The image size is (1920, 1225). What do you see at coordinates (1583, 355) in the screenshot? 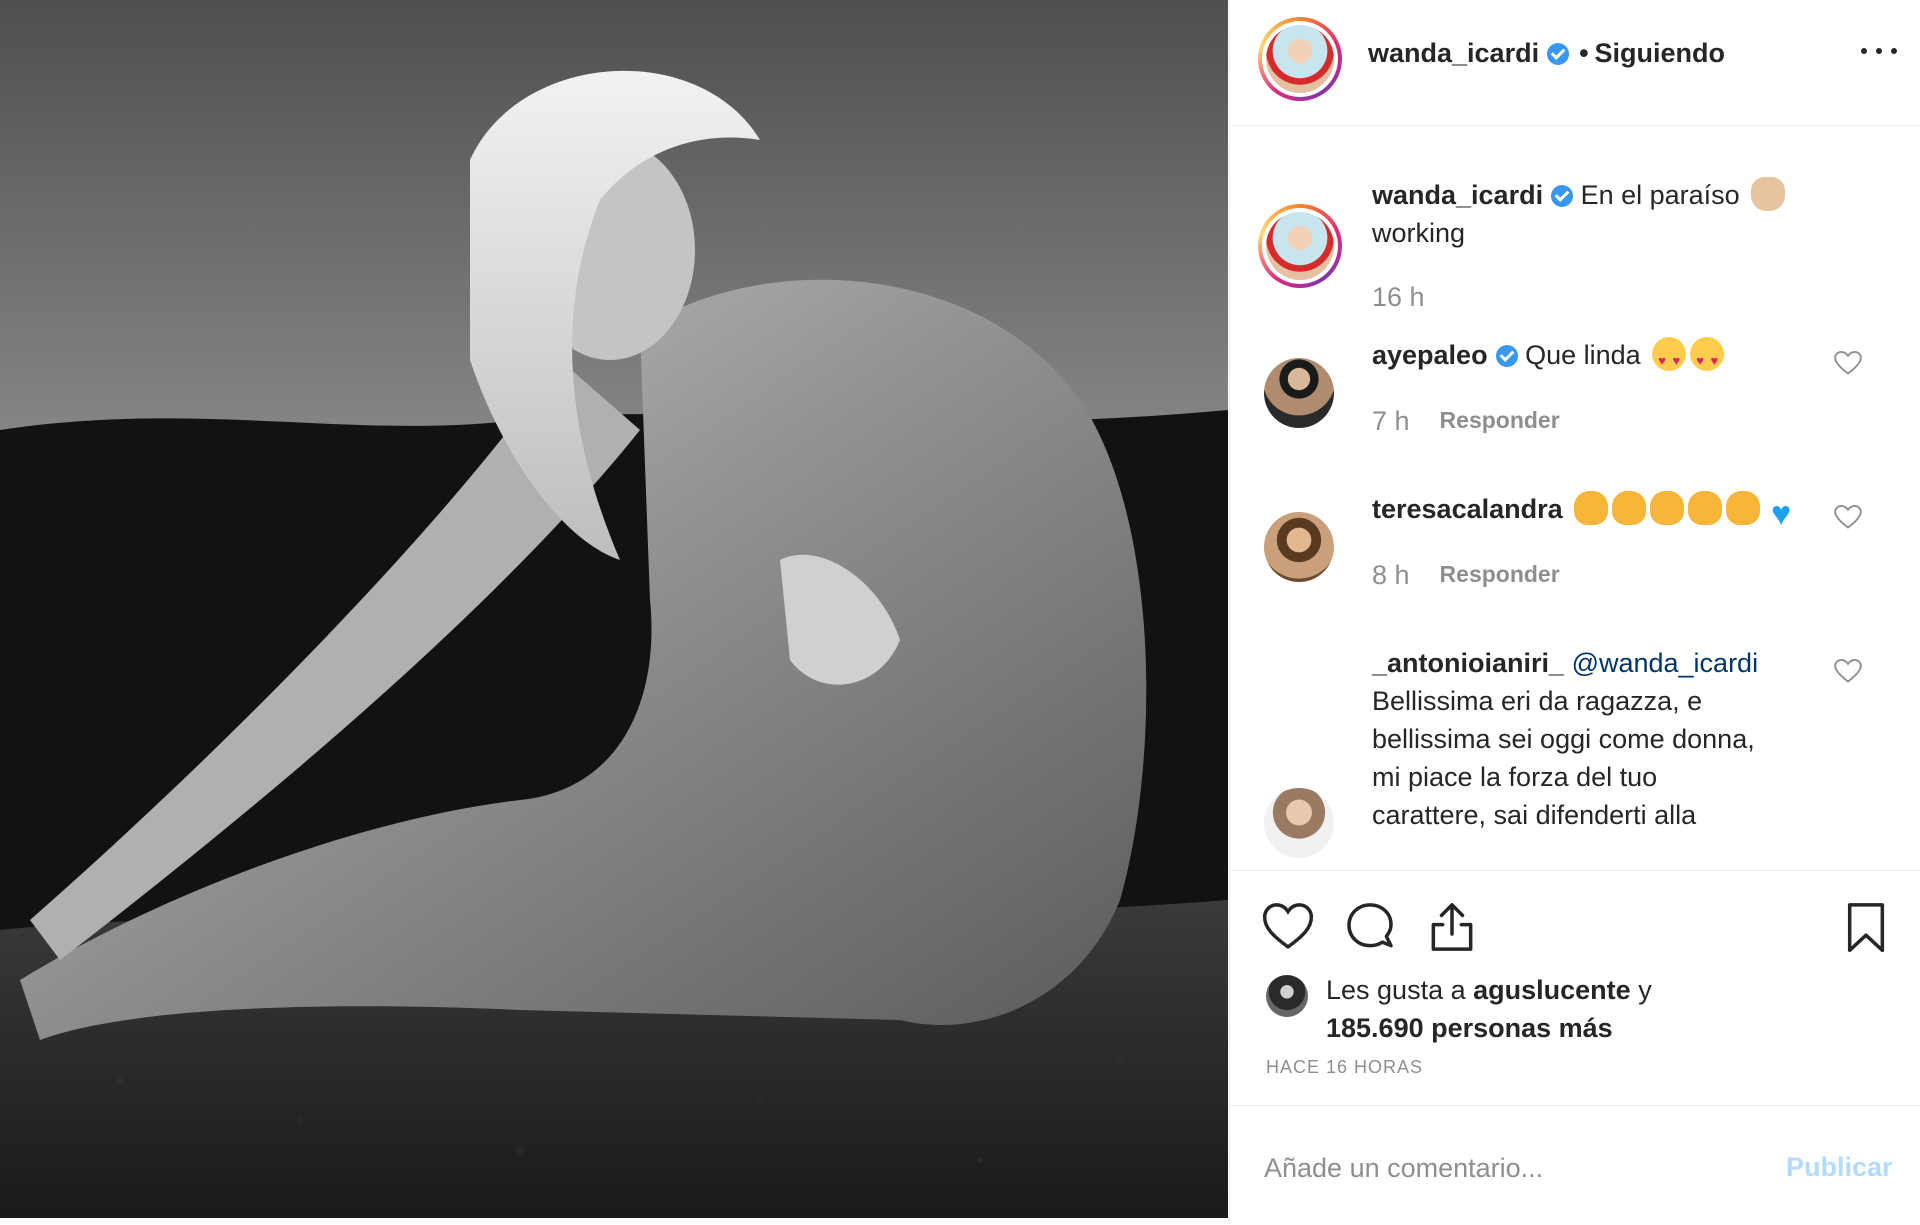
I see `comment-body: Que linda` at bounding box center [1583, 355].